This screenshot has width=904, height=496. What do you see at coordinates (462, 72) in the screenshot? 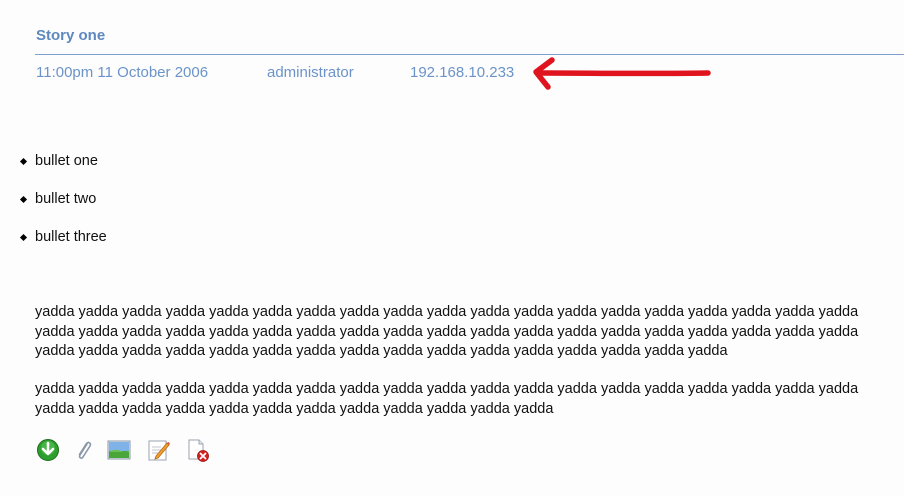
I see `story-ip-address: 192.168.10.233` at bounding box center [462, 72].